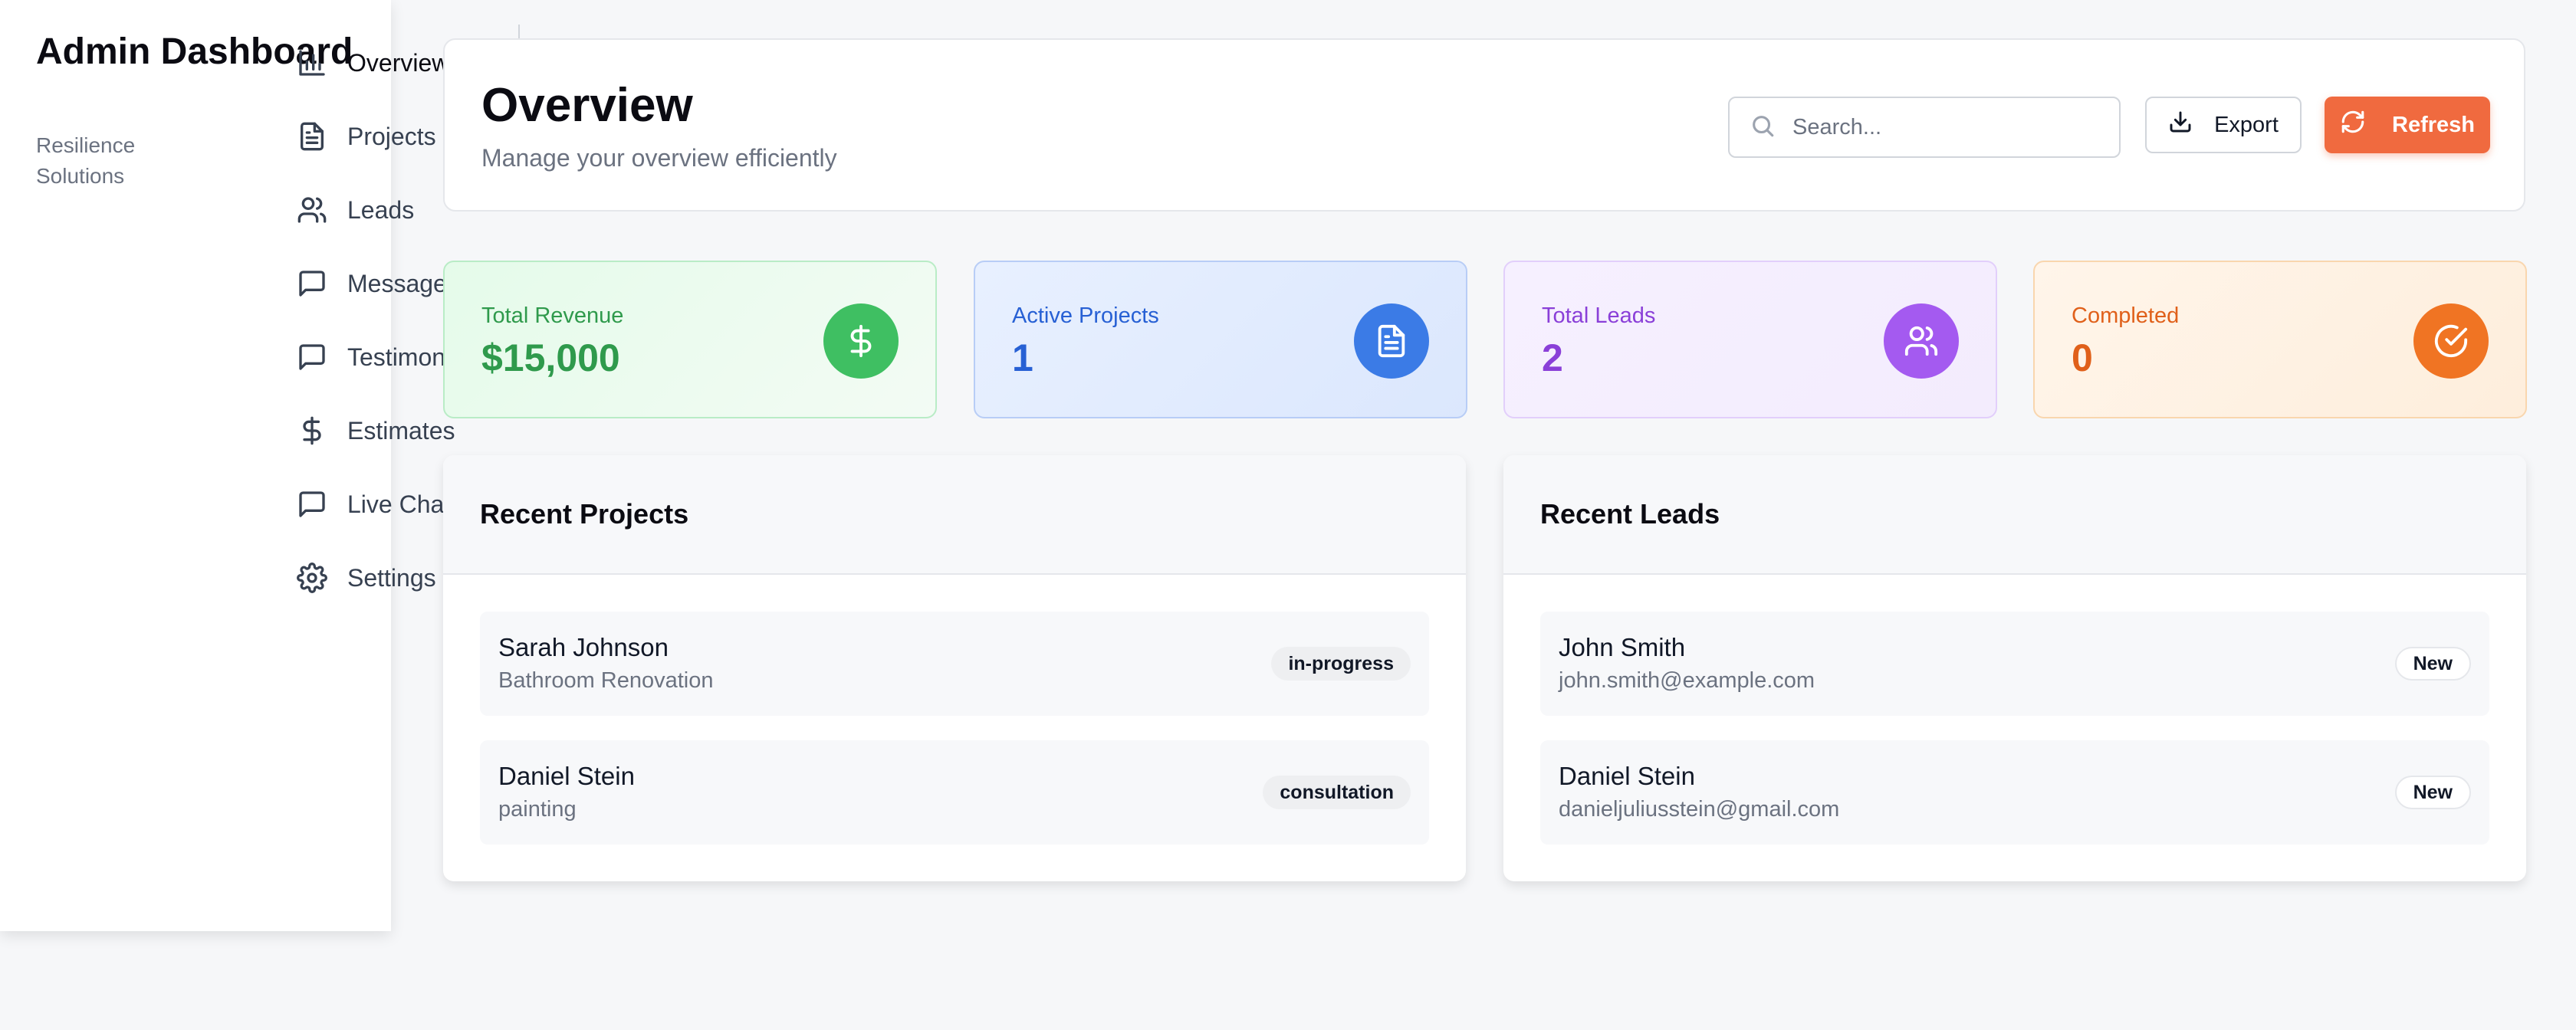 Image resolution: width=2576 pixels, height=1030 pixels. Describe the element at coordinates (312, 578) in the screenshot. I see `gear-icon` at that location.